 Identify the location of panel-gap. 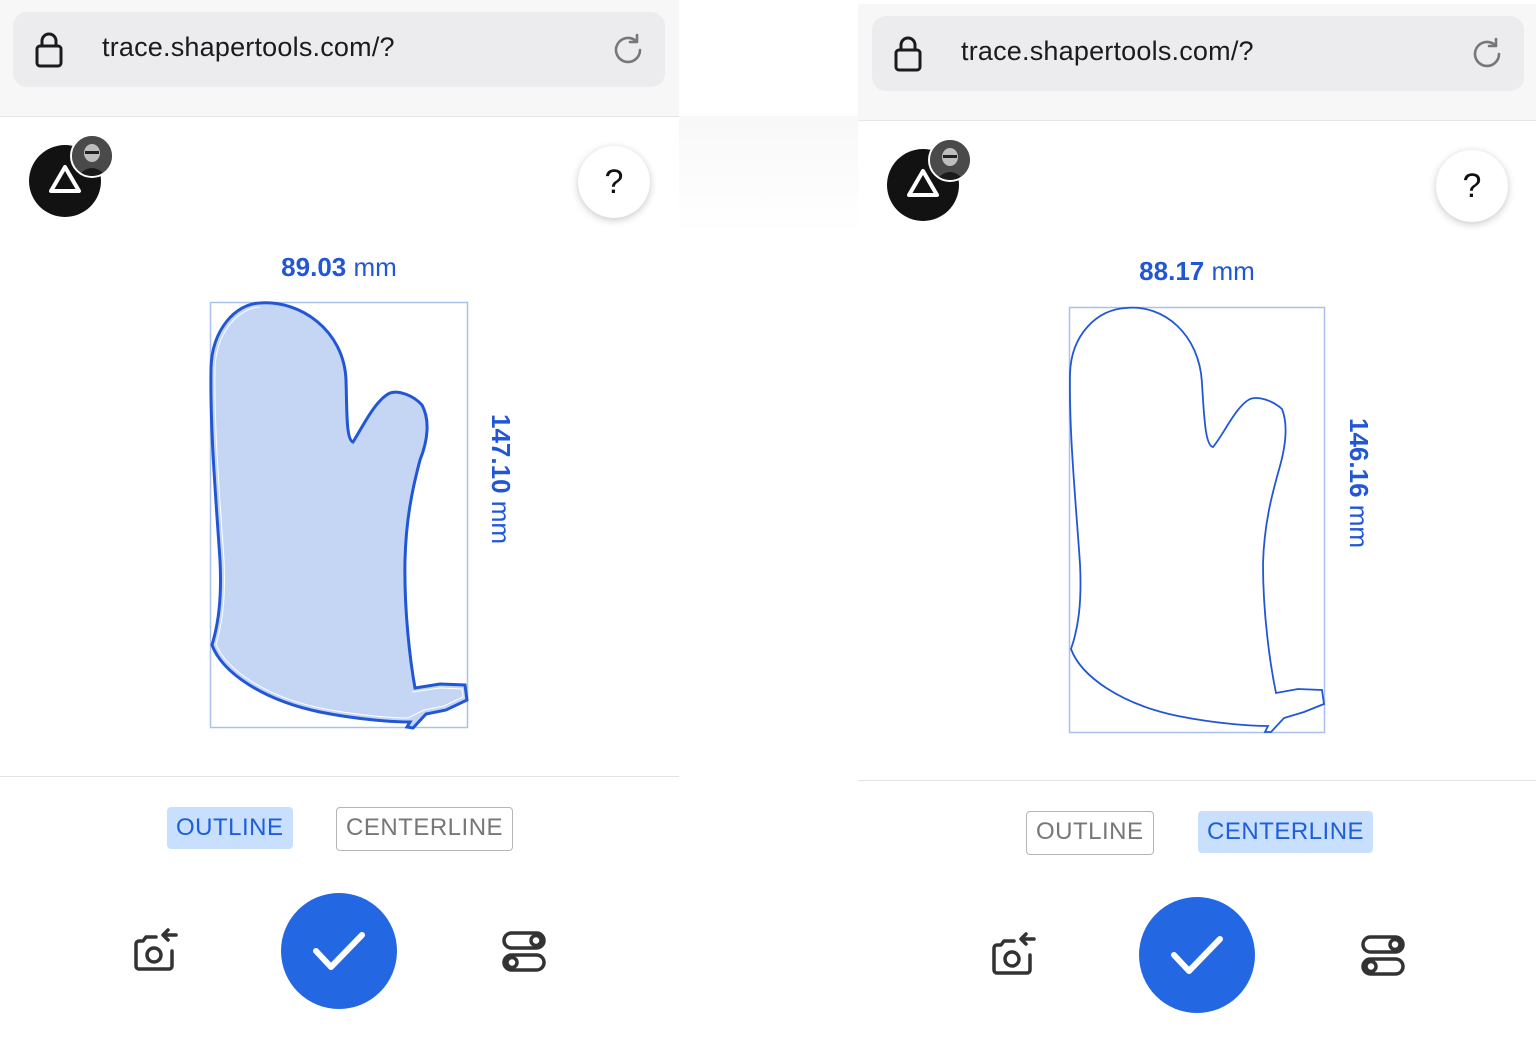
(768, 519).